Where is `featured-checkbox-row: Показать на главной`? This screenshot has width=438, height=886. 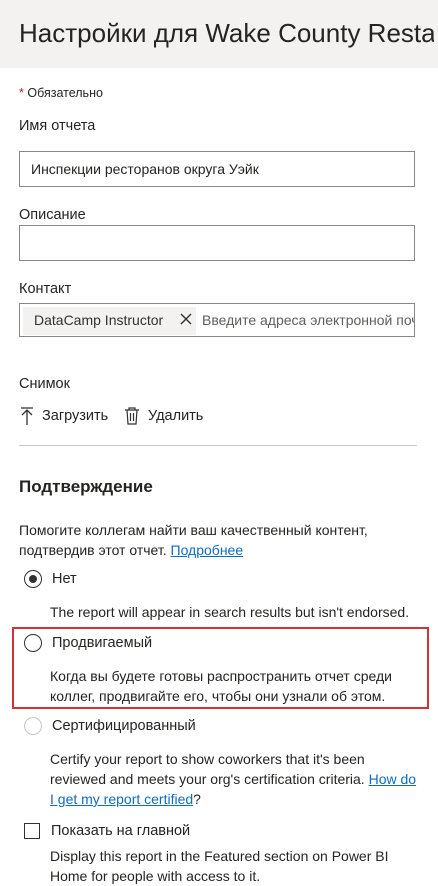
featured-checkbox-row: Показать на главной is located at coordinates (107, 831).